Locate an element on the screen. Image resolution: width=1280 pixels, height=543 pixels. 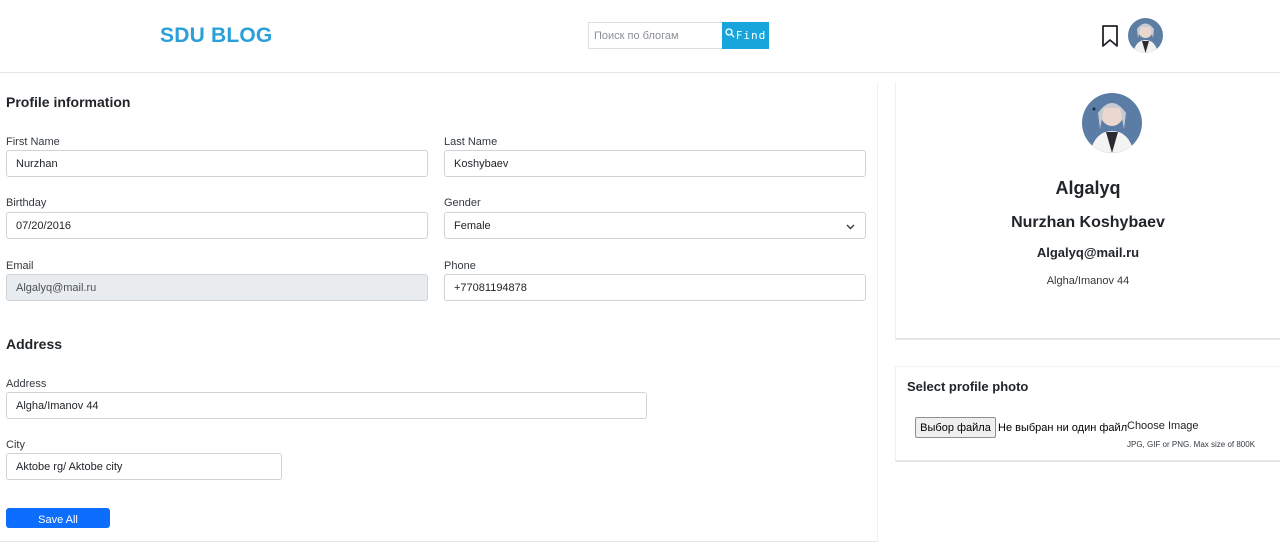
search-icon is located at coordinates (730, 33).